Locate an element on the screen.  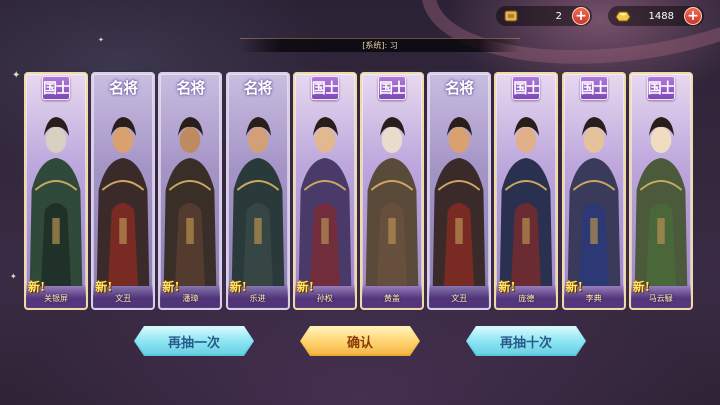
system-announcement: [系统]: 习 is located at coordinates (380, 45).